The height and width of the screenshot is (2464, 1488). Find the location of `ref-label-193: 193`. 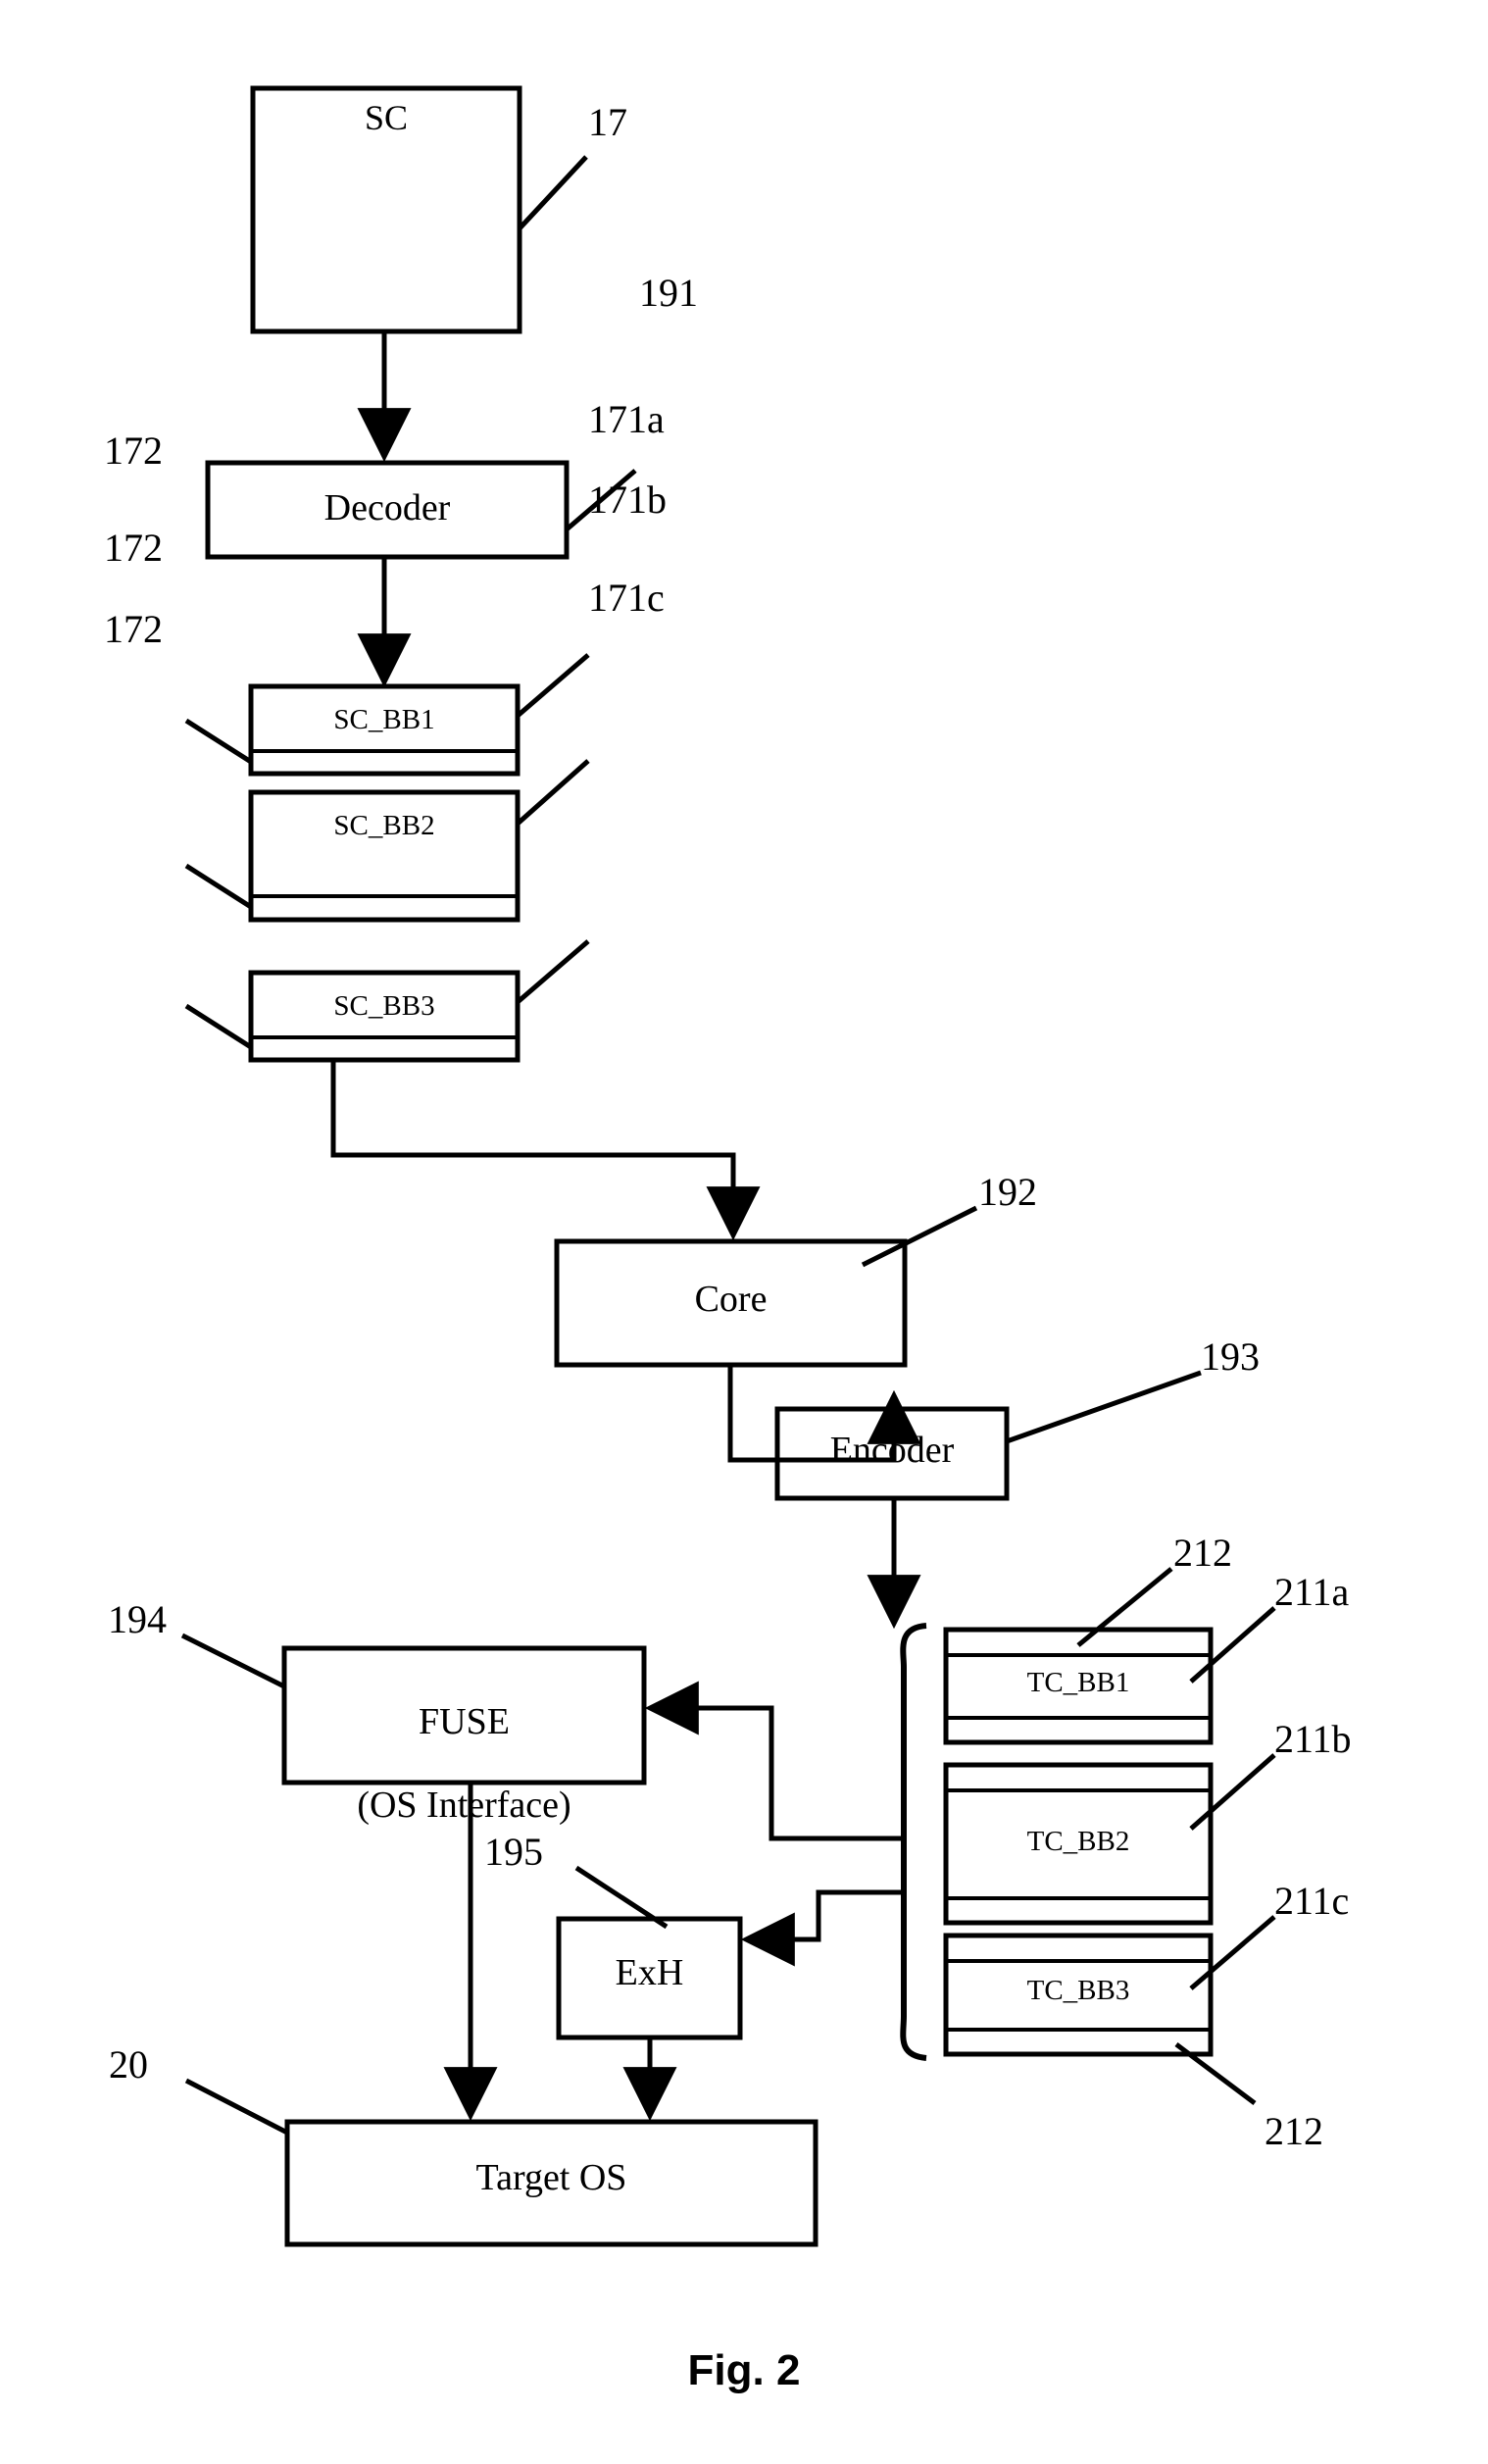

ref-label-193: 193 is located at coordinates (1231, 1356).